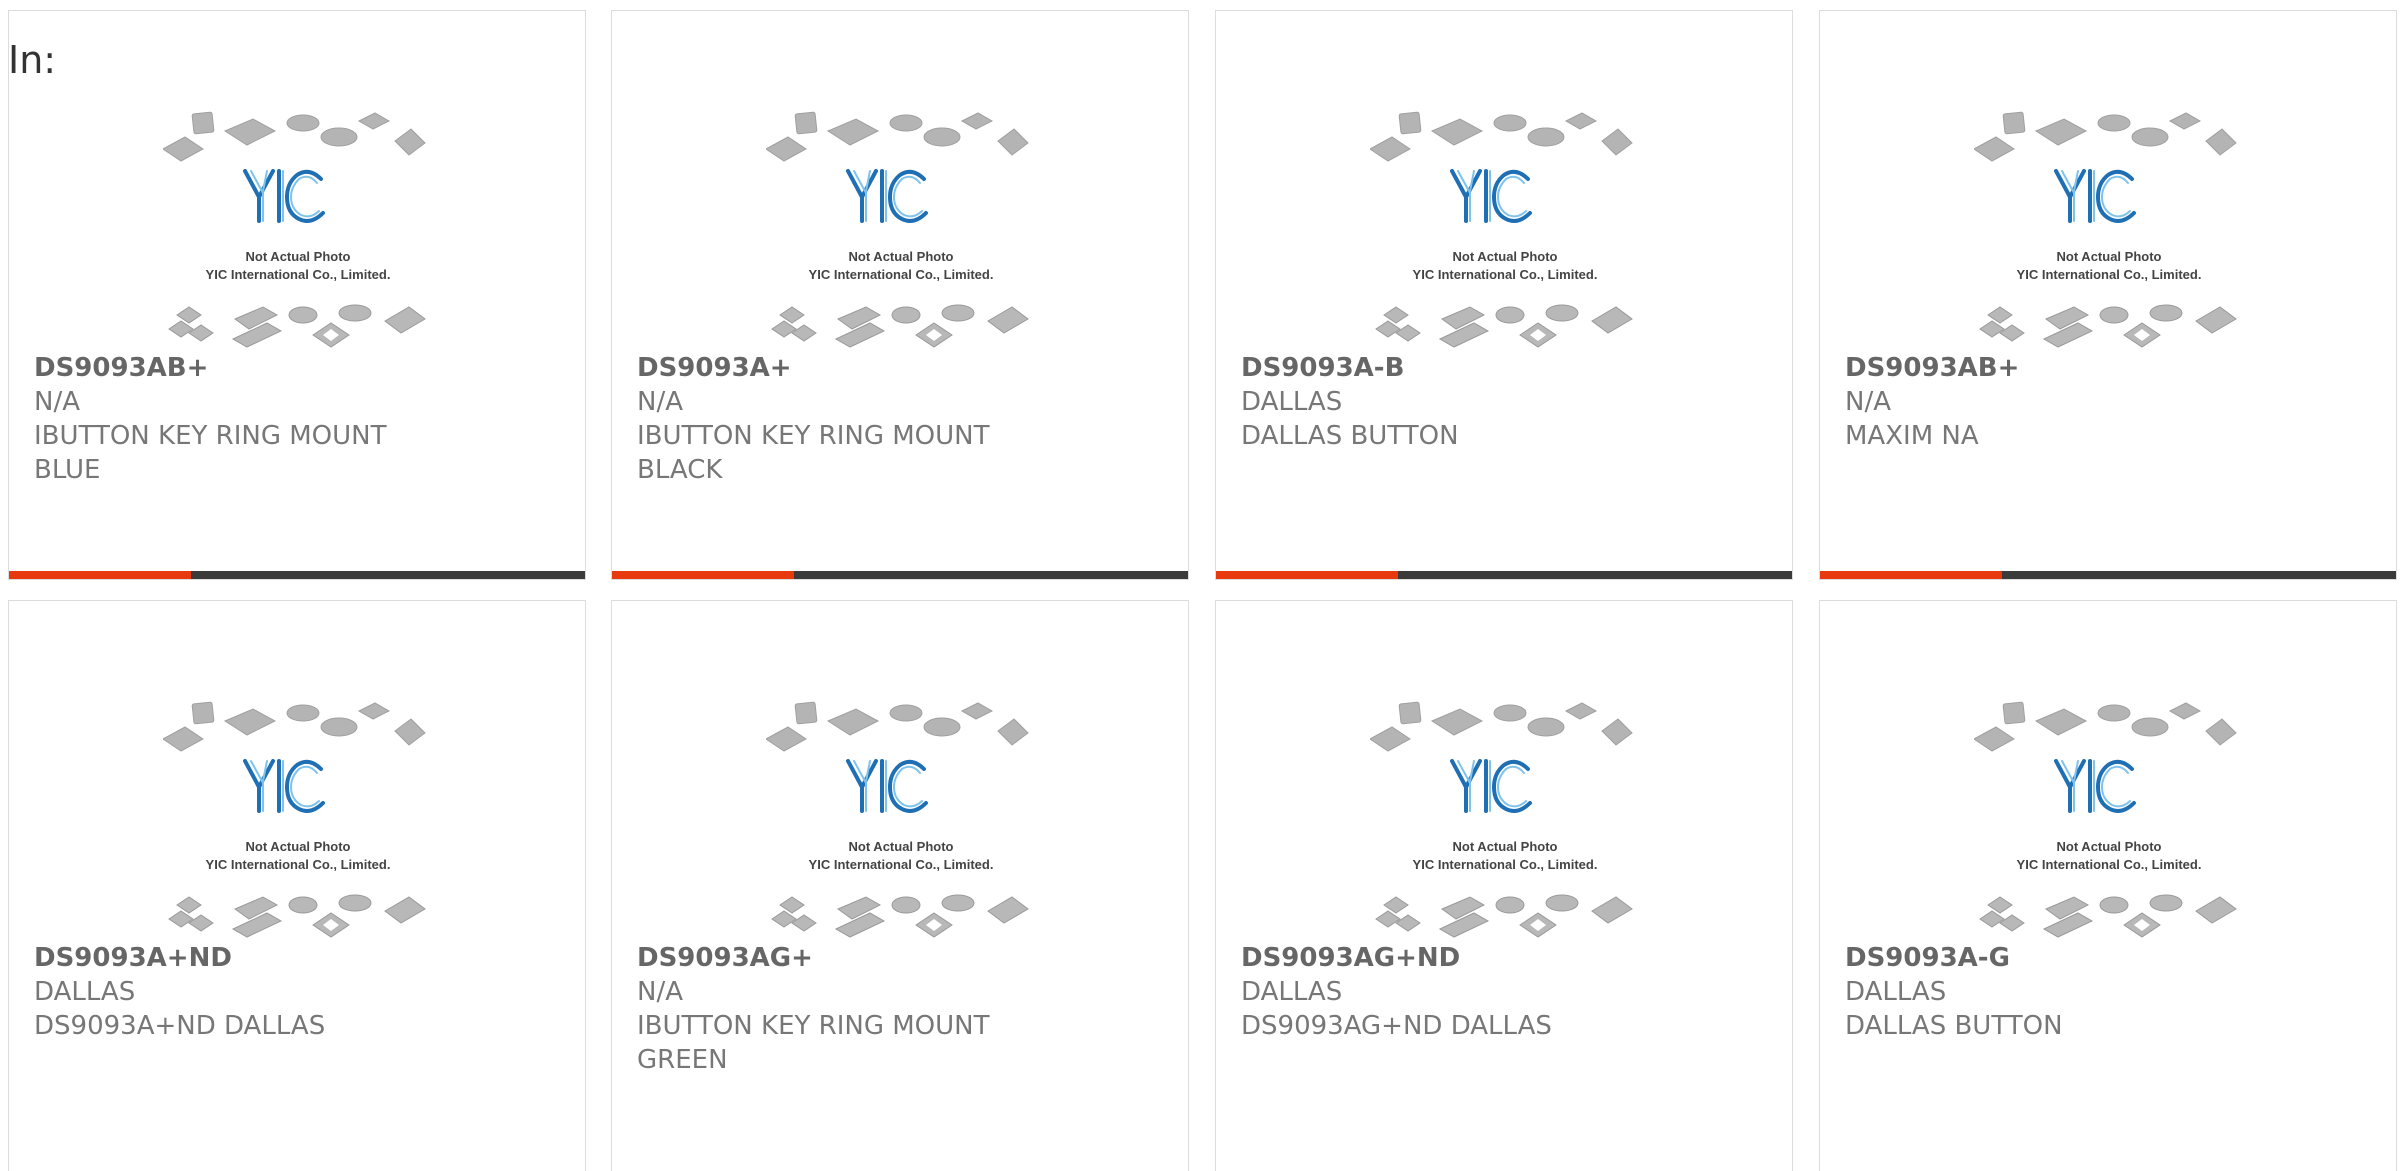  I want to click on part-number: DS9093A-G, so click(2110, 958).